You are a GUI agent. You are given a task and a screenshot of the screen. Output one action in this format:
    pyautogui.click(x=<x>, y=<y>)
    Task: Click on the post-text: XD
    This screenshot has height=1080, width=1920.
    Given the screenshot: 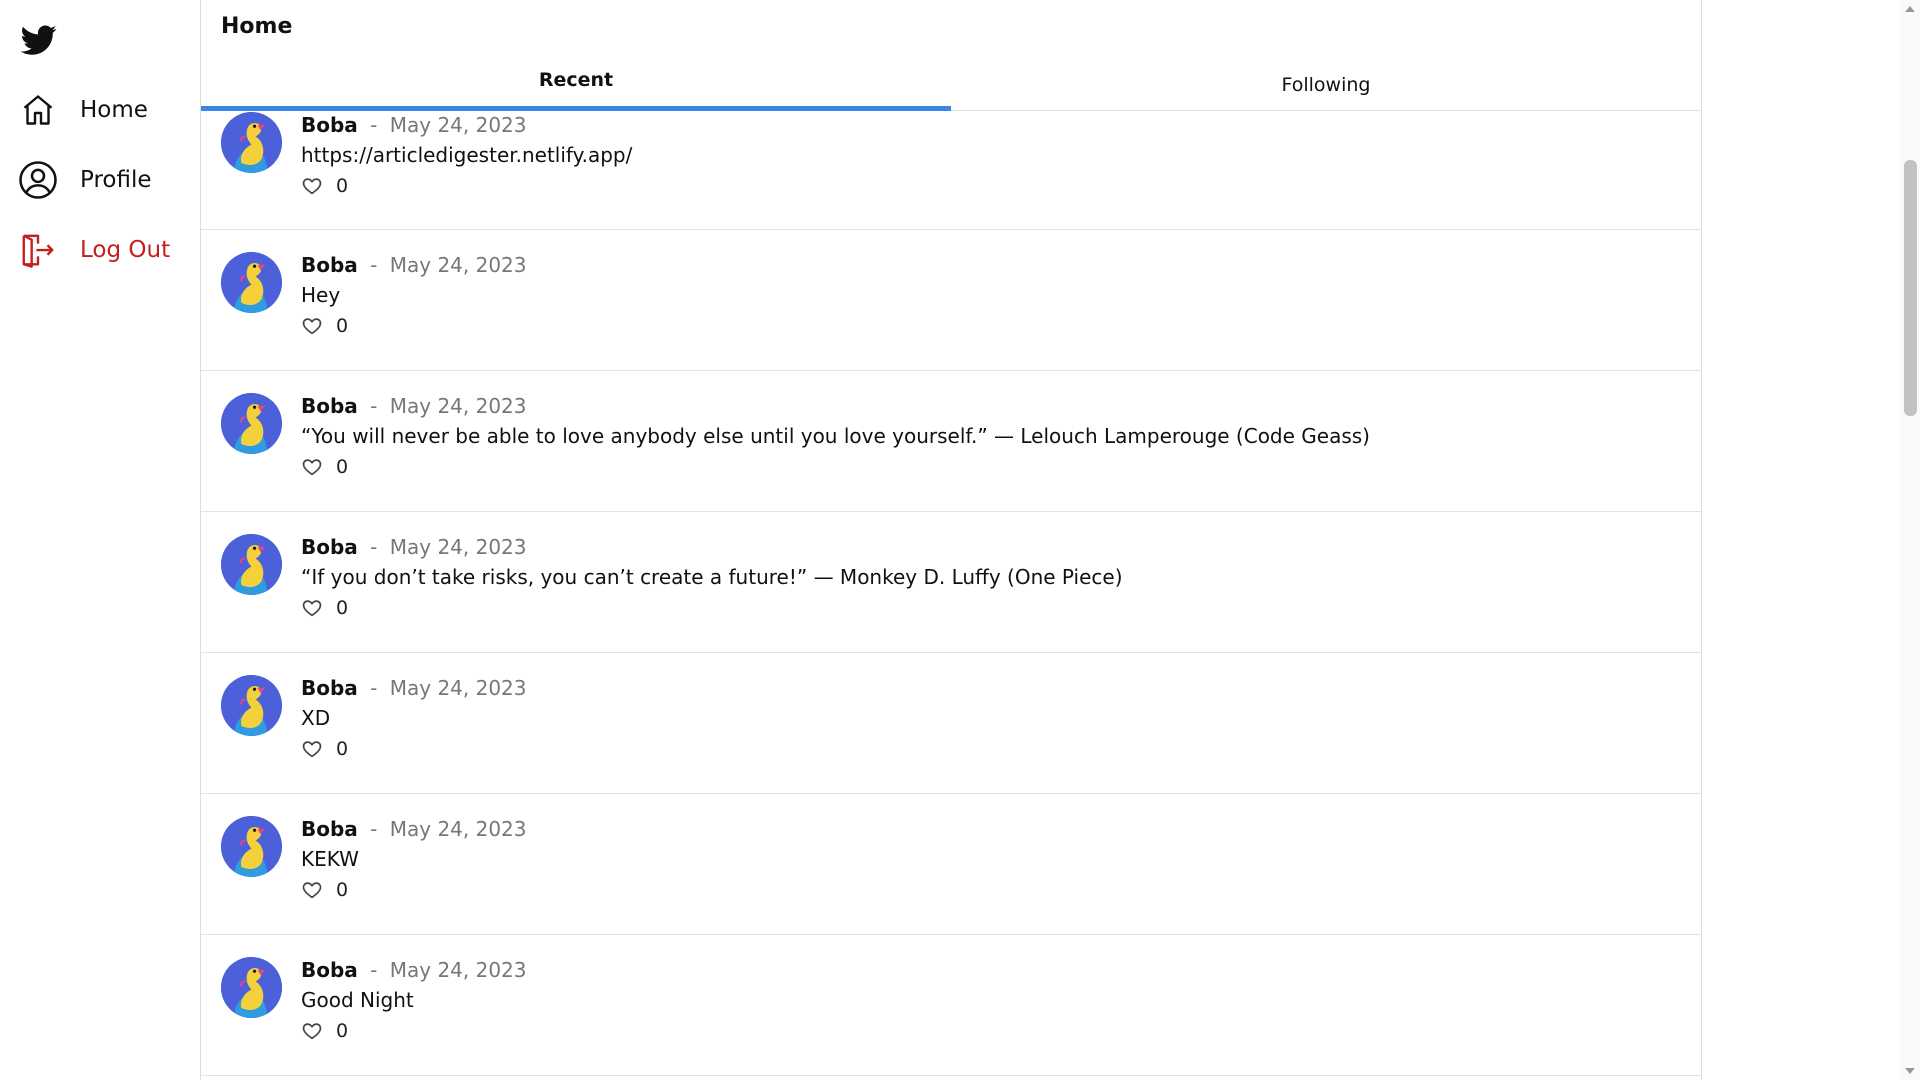 What is the action you would take?
    pyautogui.click(x=316, y=718)
    